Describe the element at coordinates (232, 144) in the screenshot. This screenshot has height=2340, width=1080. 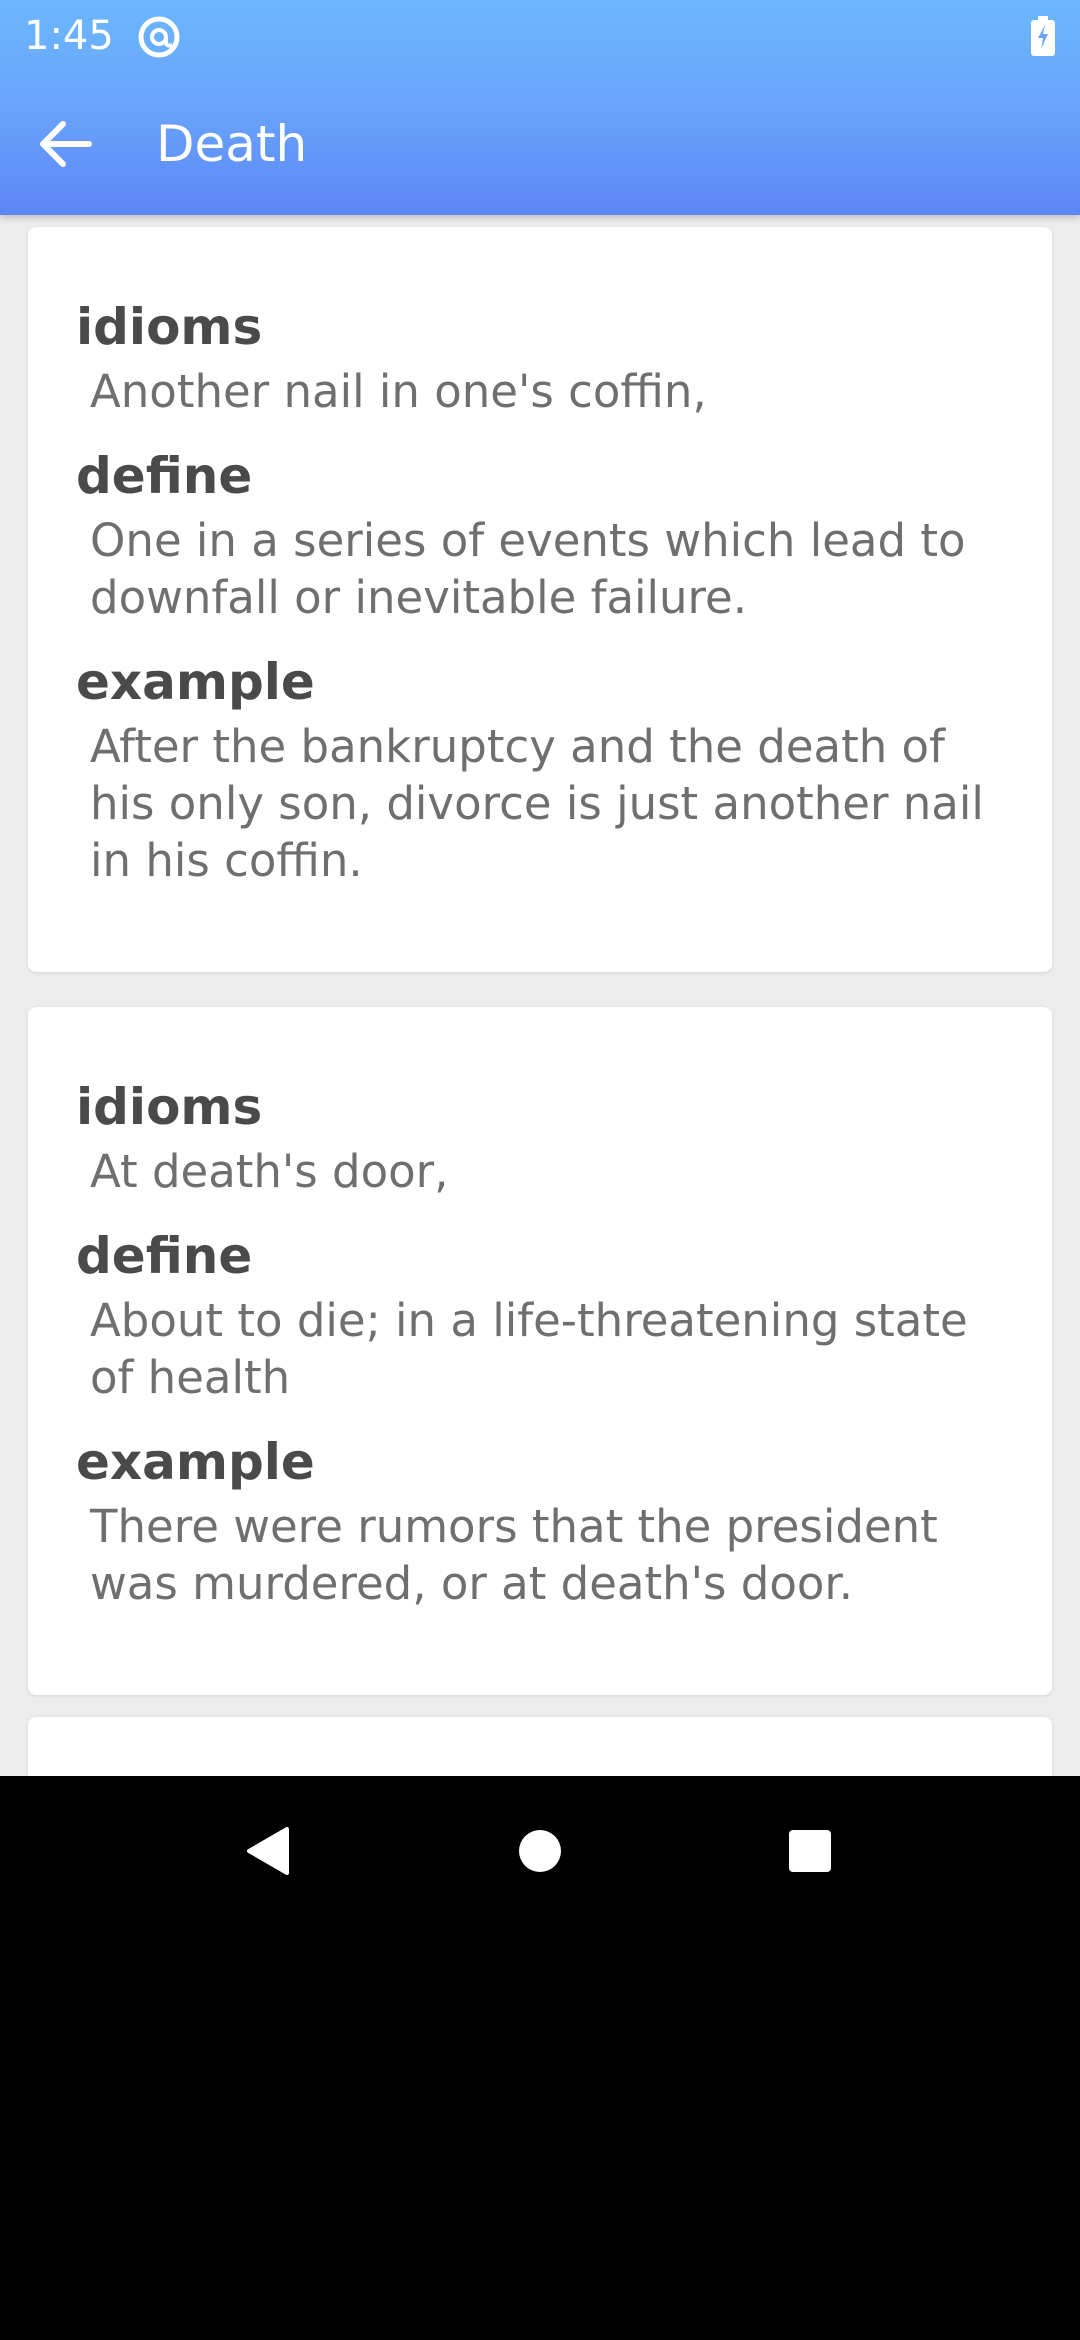
I see `page-title: Death` at that location.